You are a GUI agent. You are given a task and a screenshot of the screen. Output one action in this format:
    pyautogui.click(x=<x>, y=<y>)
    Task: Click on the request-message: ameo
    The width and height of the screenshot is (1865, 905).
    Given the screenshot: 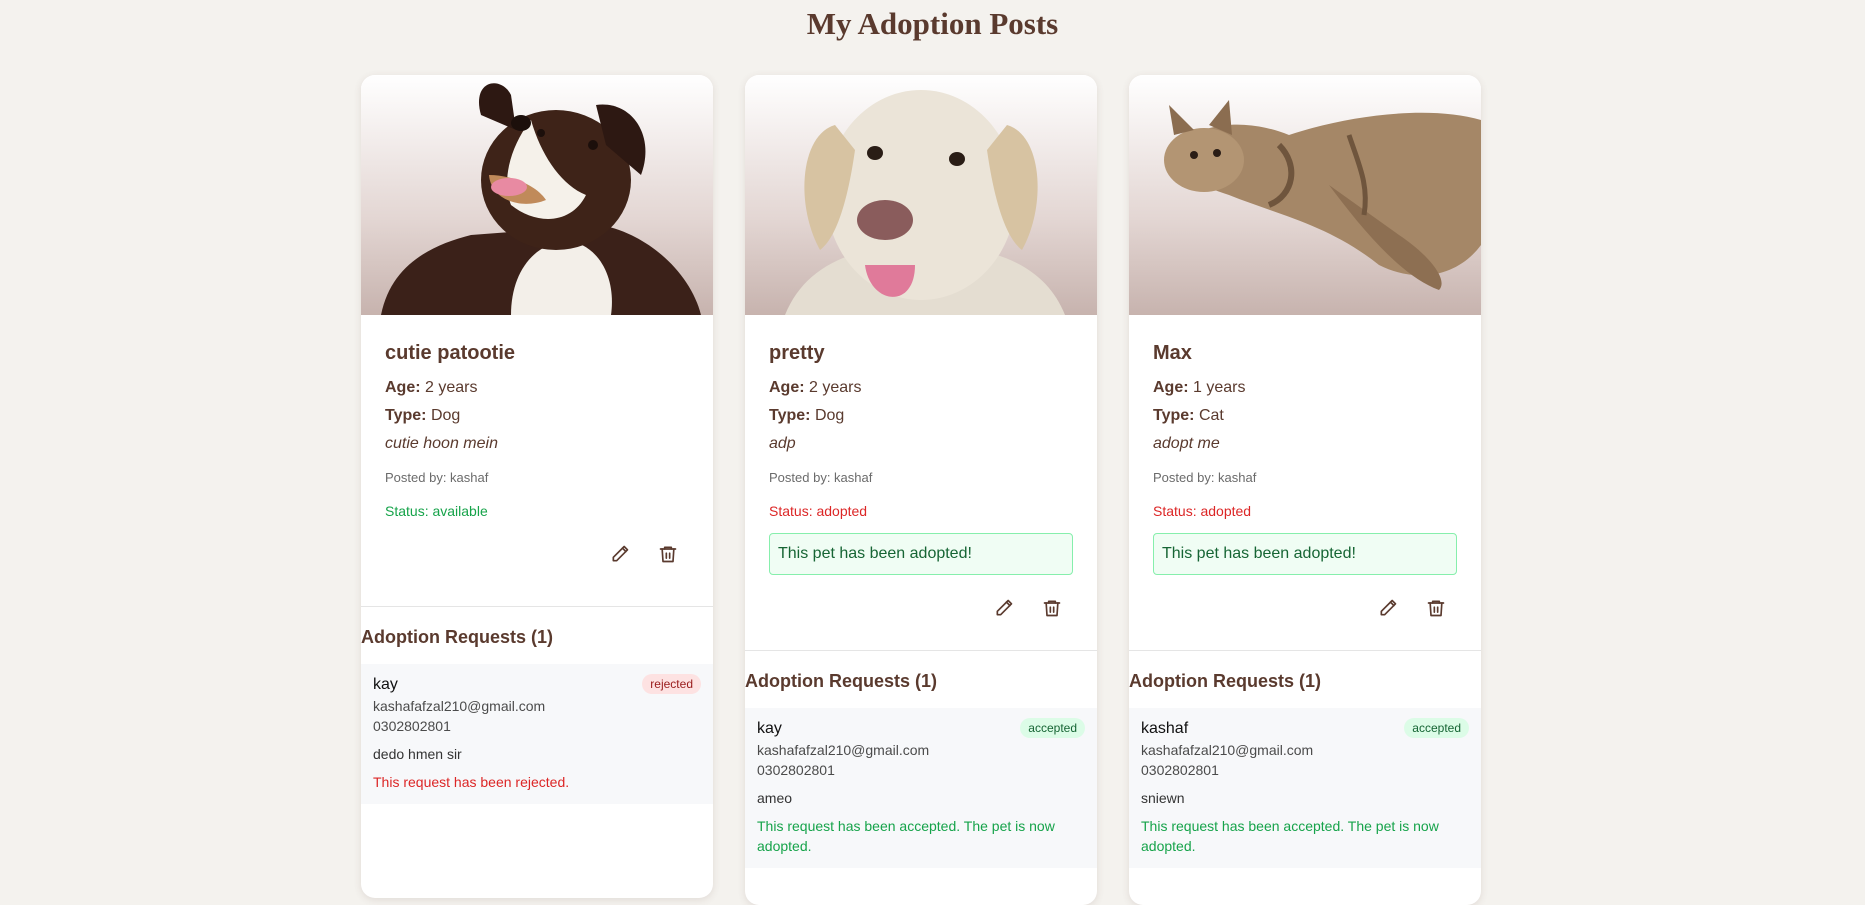 What is the action you would take?
    pyautogui.click(x=775, y=798)
    